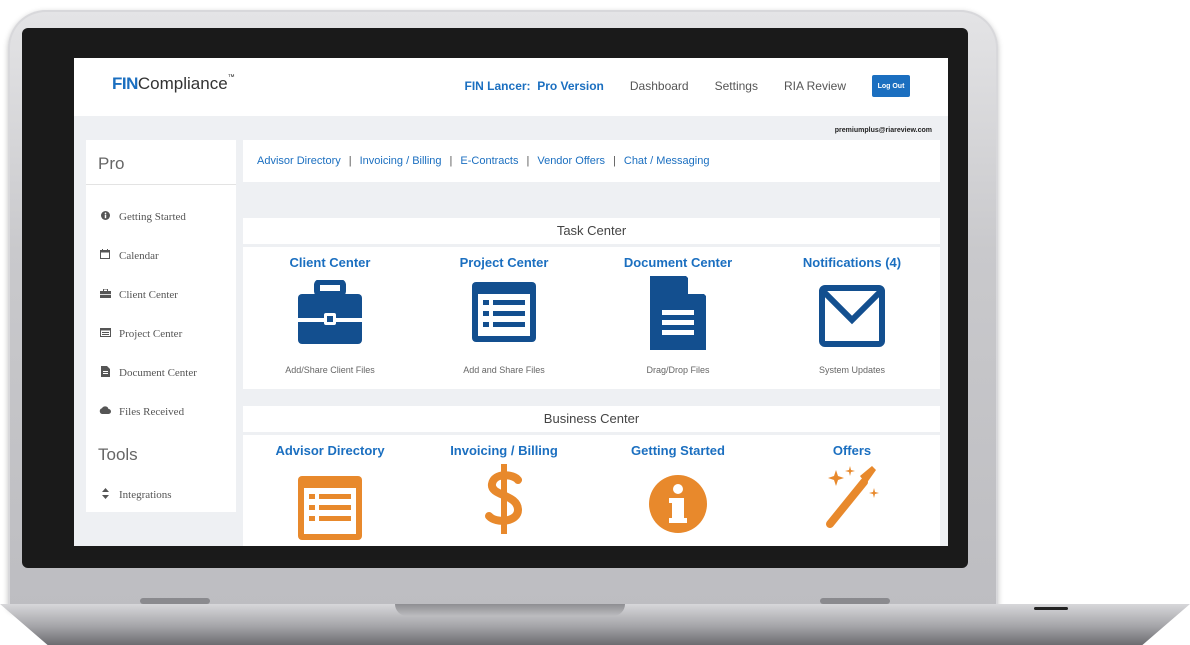 The image size is (1190, 645). What do you see at coordinates (139, 255) in the screenshot?
I see `sidebar-item-label: Calendar` at bounding box center [139, 255].